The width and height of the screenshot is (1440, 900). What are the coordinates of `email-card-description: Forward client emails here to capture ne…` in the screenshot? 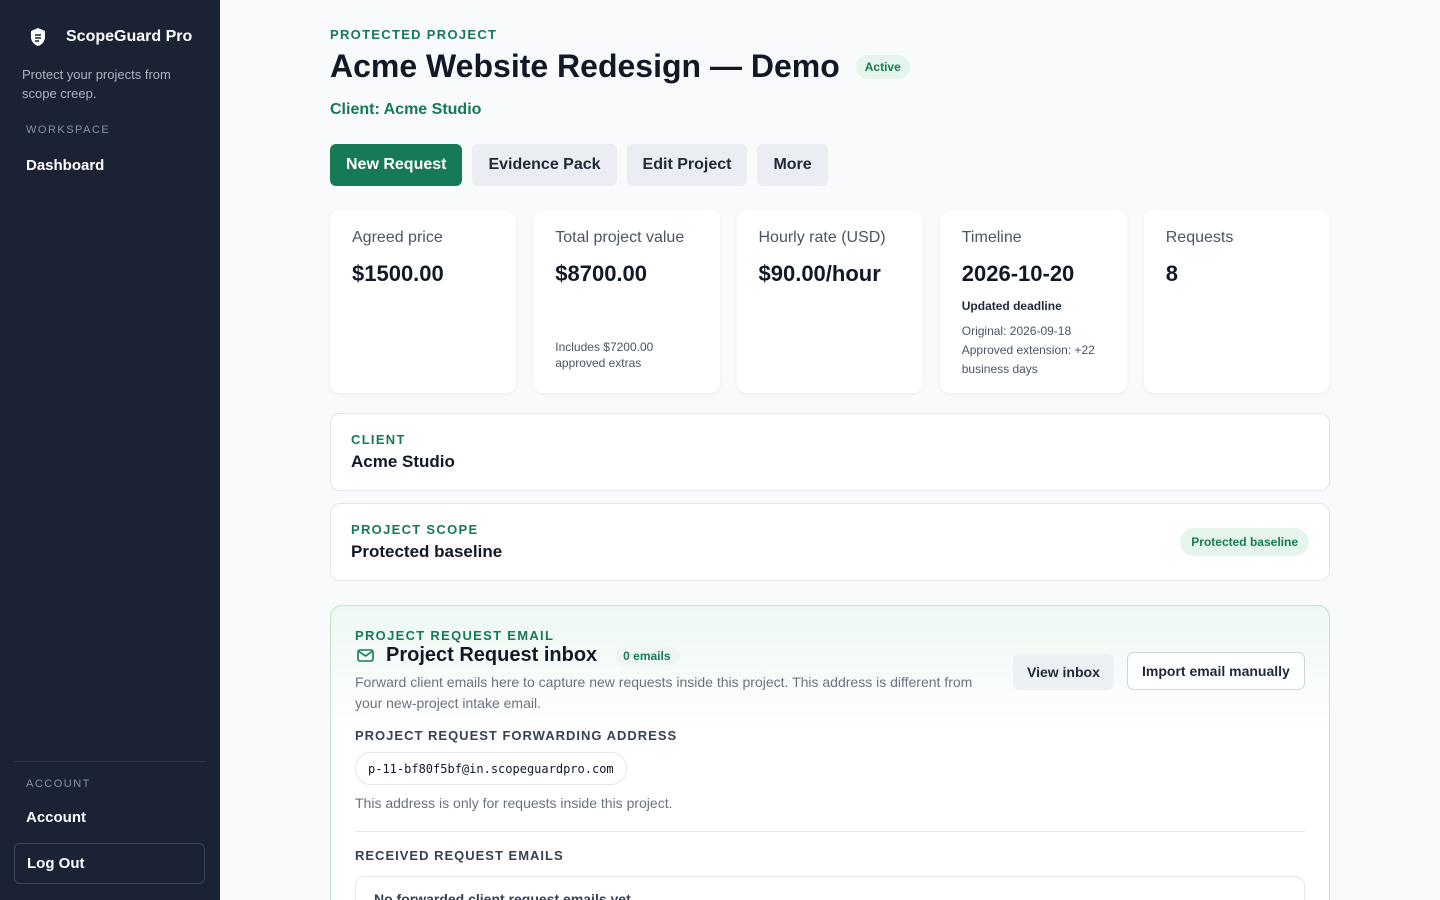 It's located at (664, 692).